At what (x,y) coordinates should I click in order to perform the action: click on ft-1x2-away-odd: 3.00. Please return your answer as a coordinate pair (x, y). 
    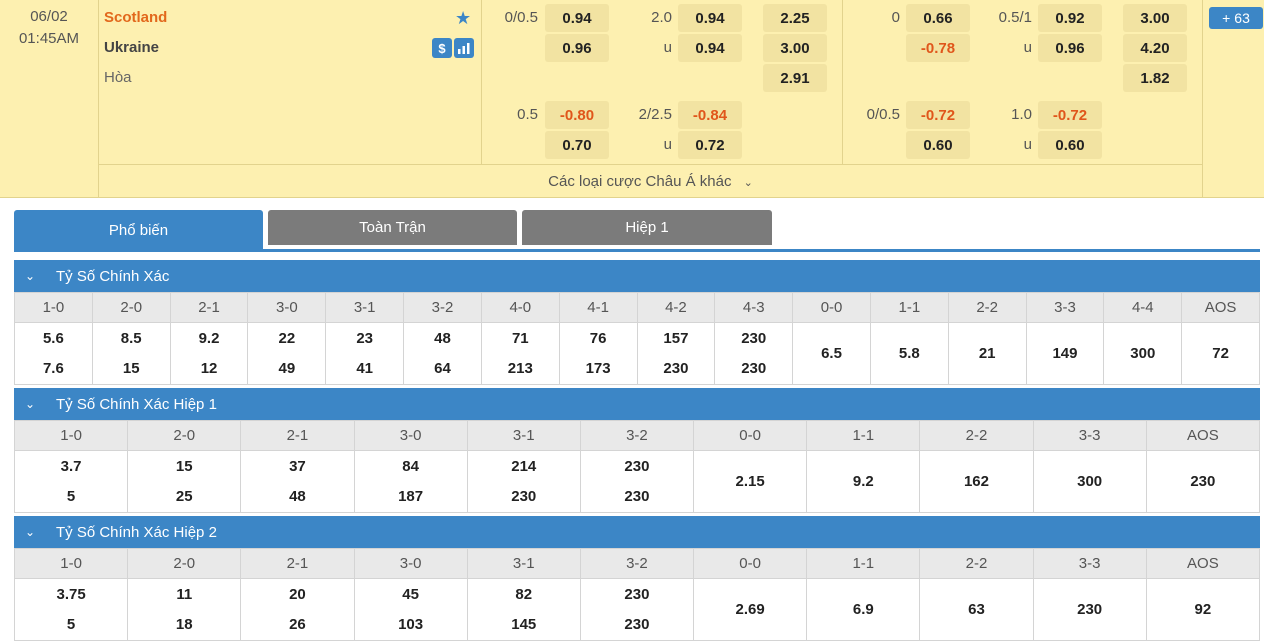
    Looking at the image, I should click on (795, 48).